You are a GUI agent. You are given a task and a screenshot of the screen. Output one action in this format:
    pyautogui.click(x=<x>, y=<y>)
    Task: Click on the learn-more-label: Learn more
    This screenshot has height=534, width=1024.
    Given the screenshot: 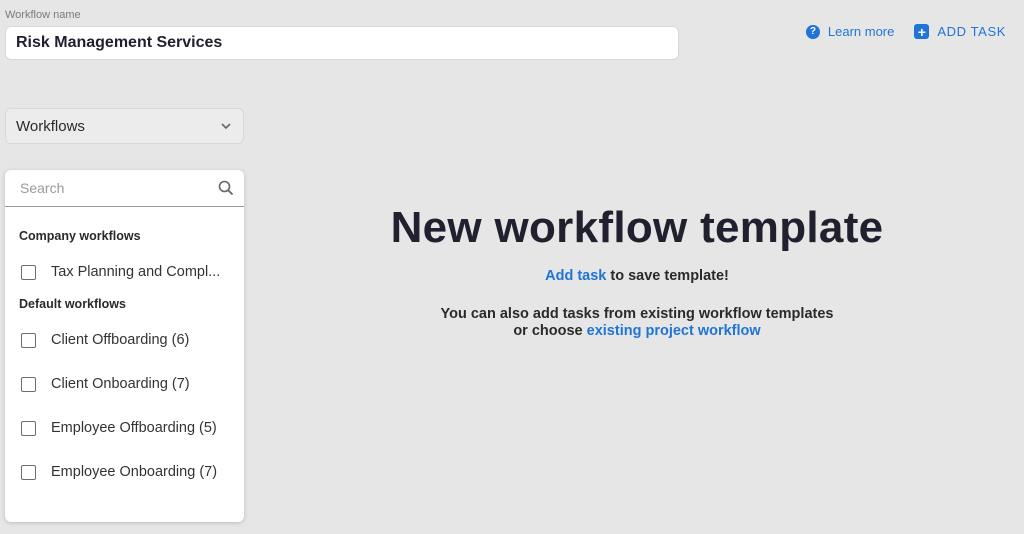 What is the action you would take?
    pyautogui.click(x=861, y=31)
    